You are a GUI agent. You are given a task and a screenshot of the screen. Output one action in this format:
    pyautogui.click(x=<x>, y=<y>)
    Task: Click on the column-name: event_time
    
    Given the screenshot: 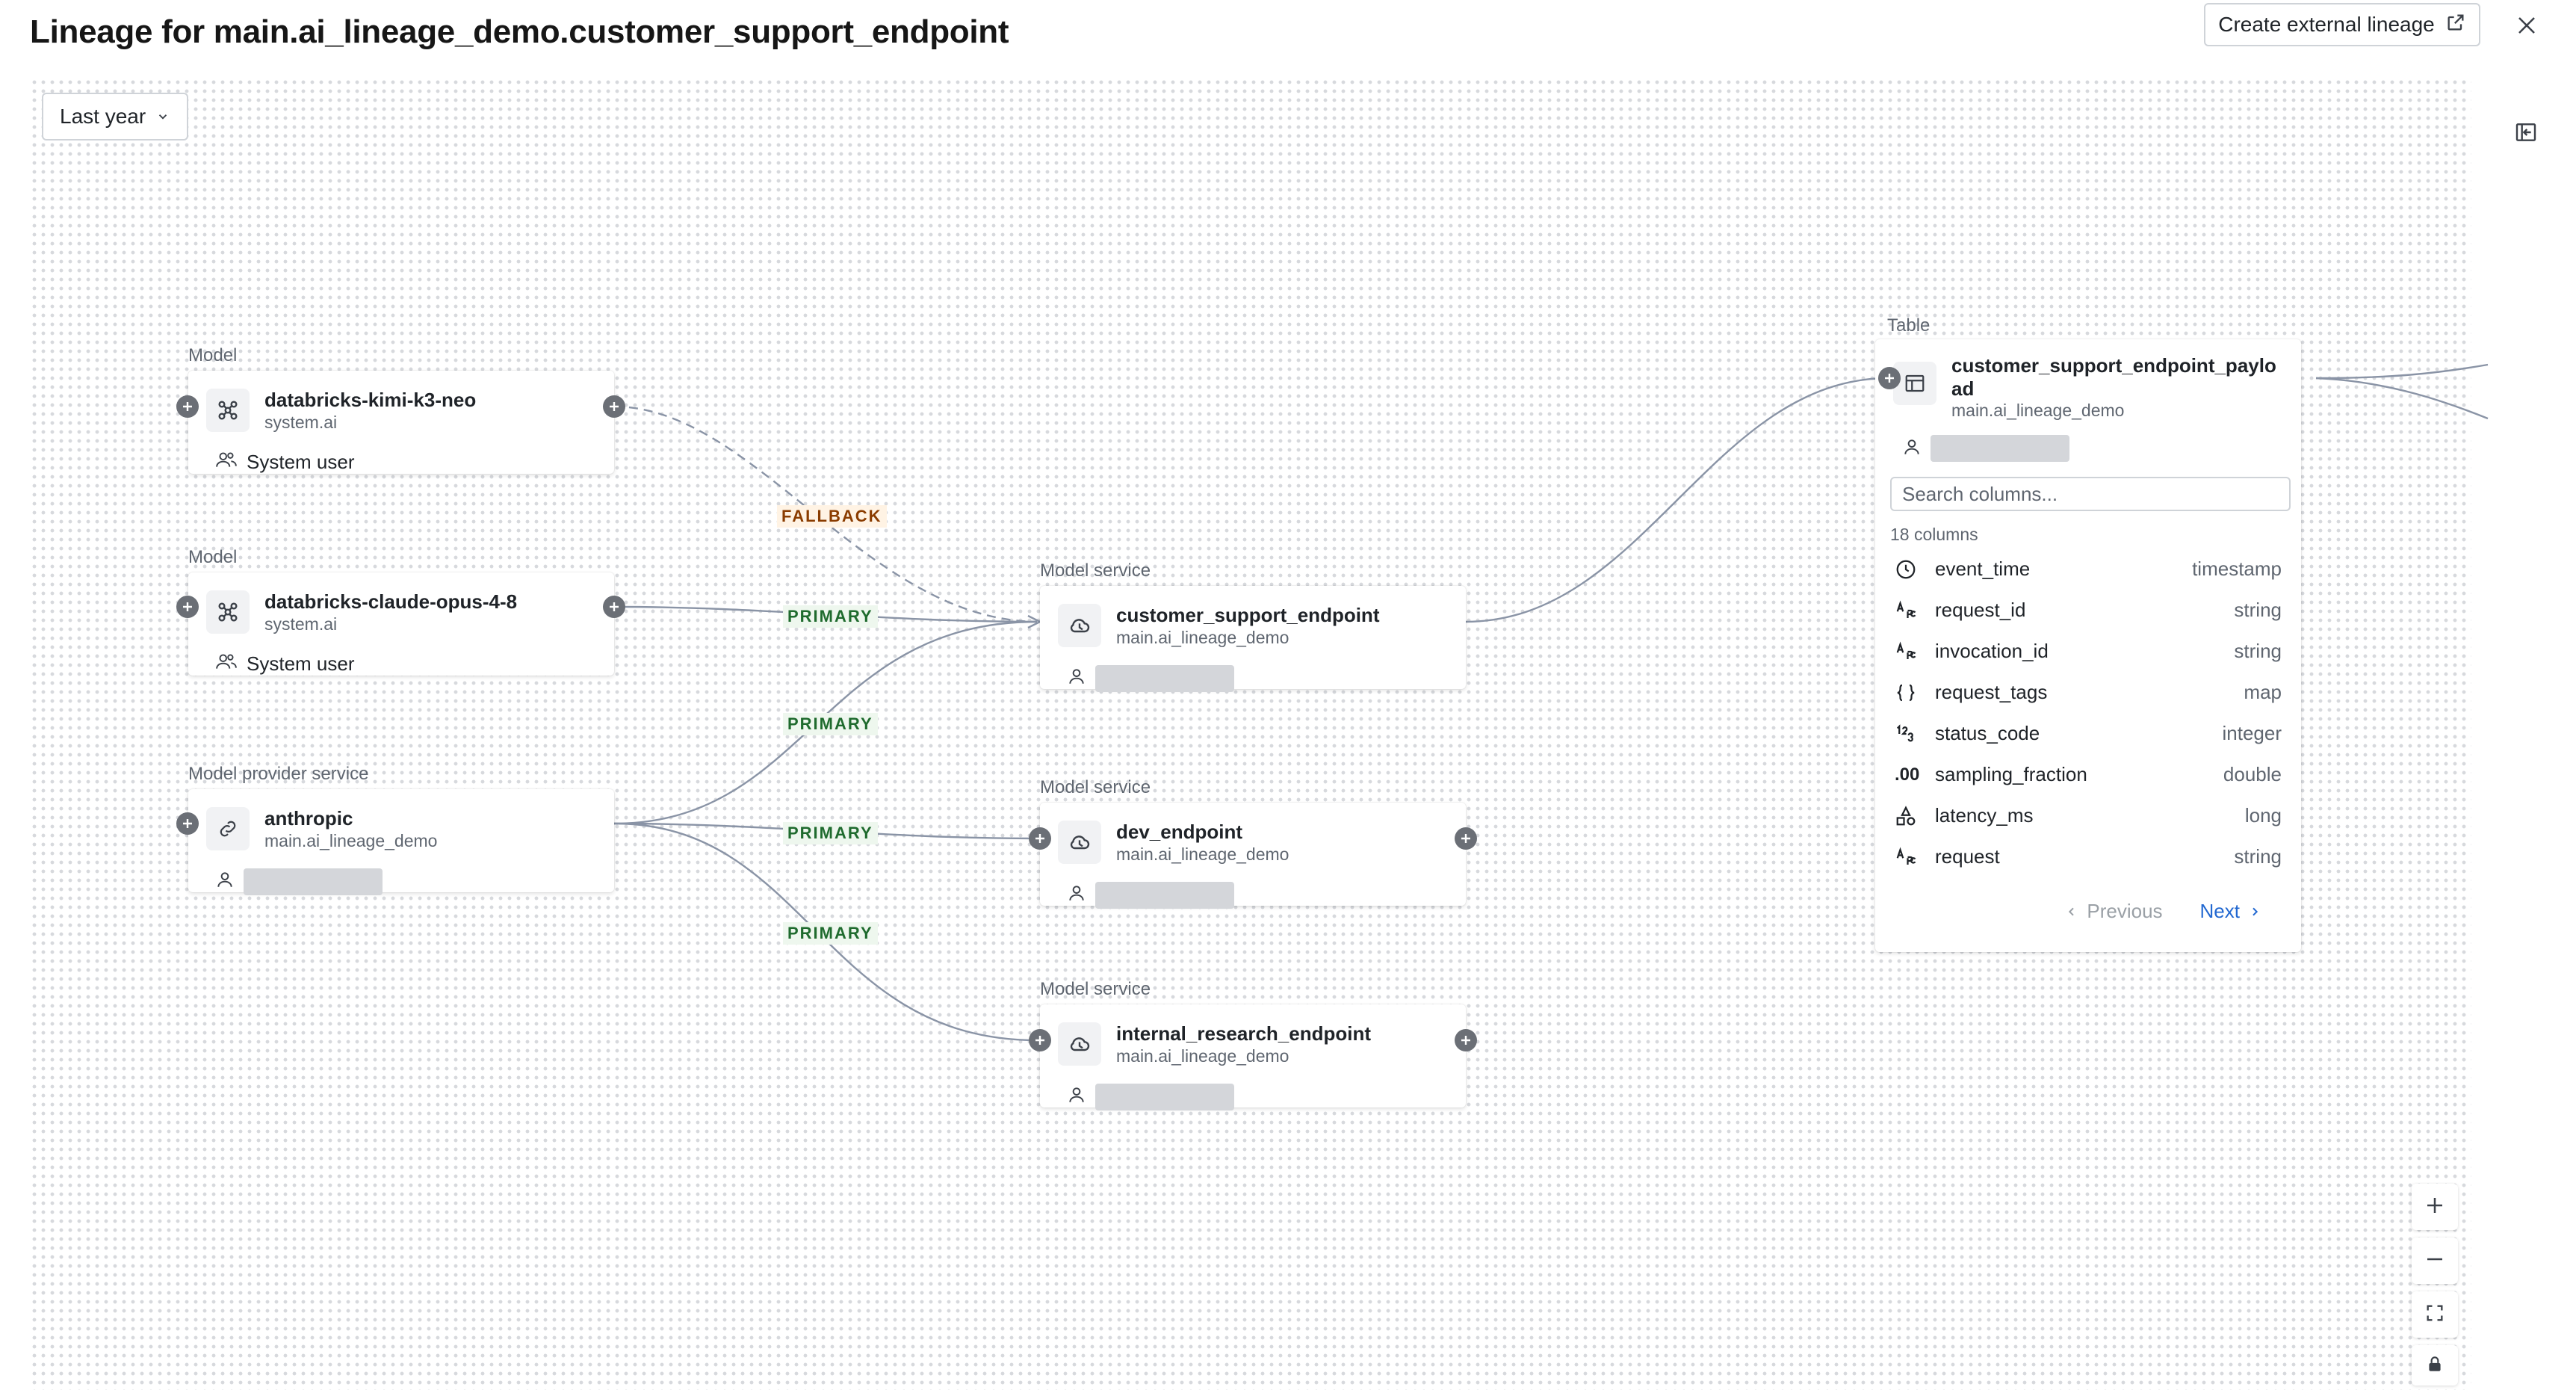 What is the action you would take?
    pyautogui.click(x=1983, y=568)
    